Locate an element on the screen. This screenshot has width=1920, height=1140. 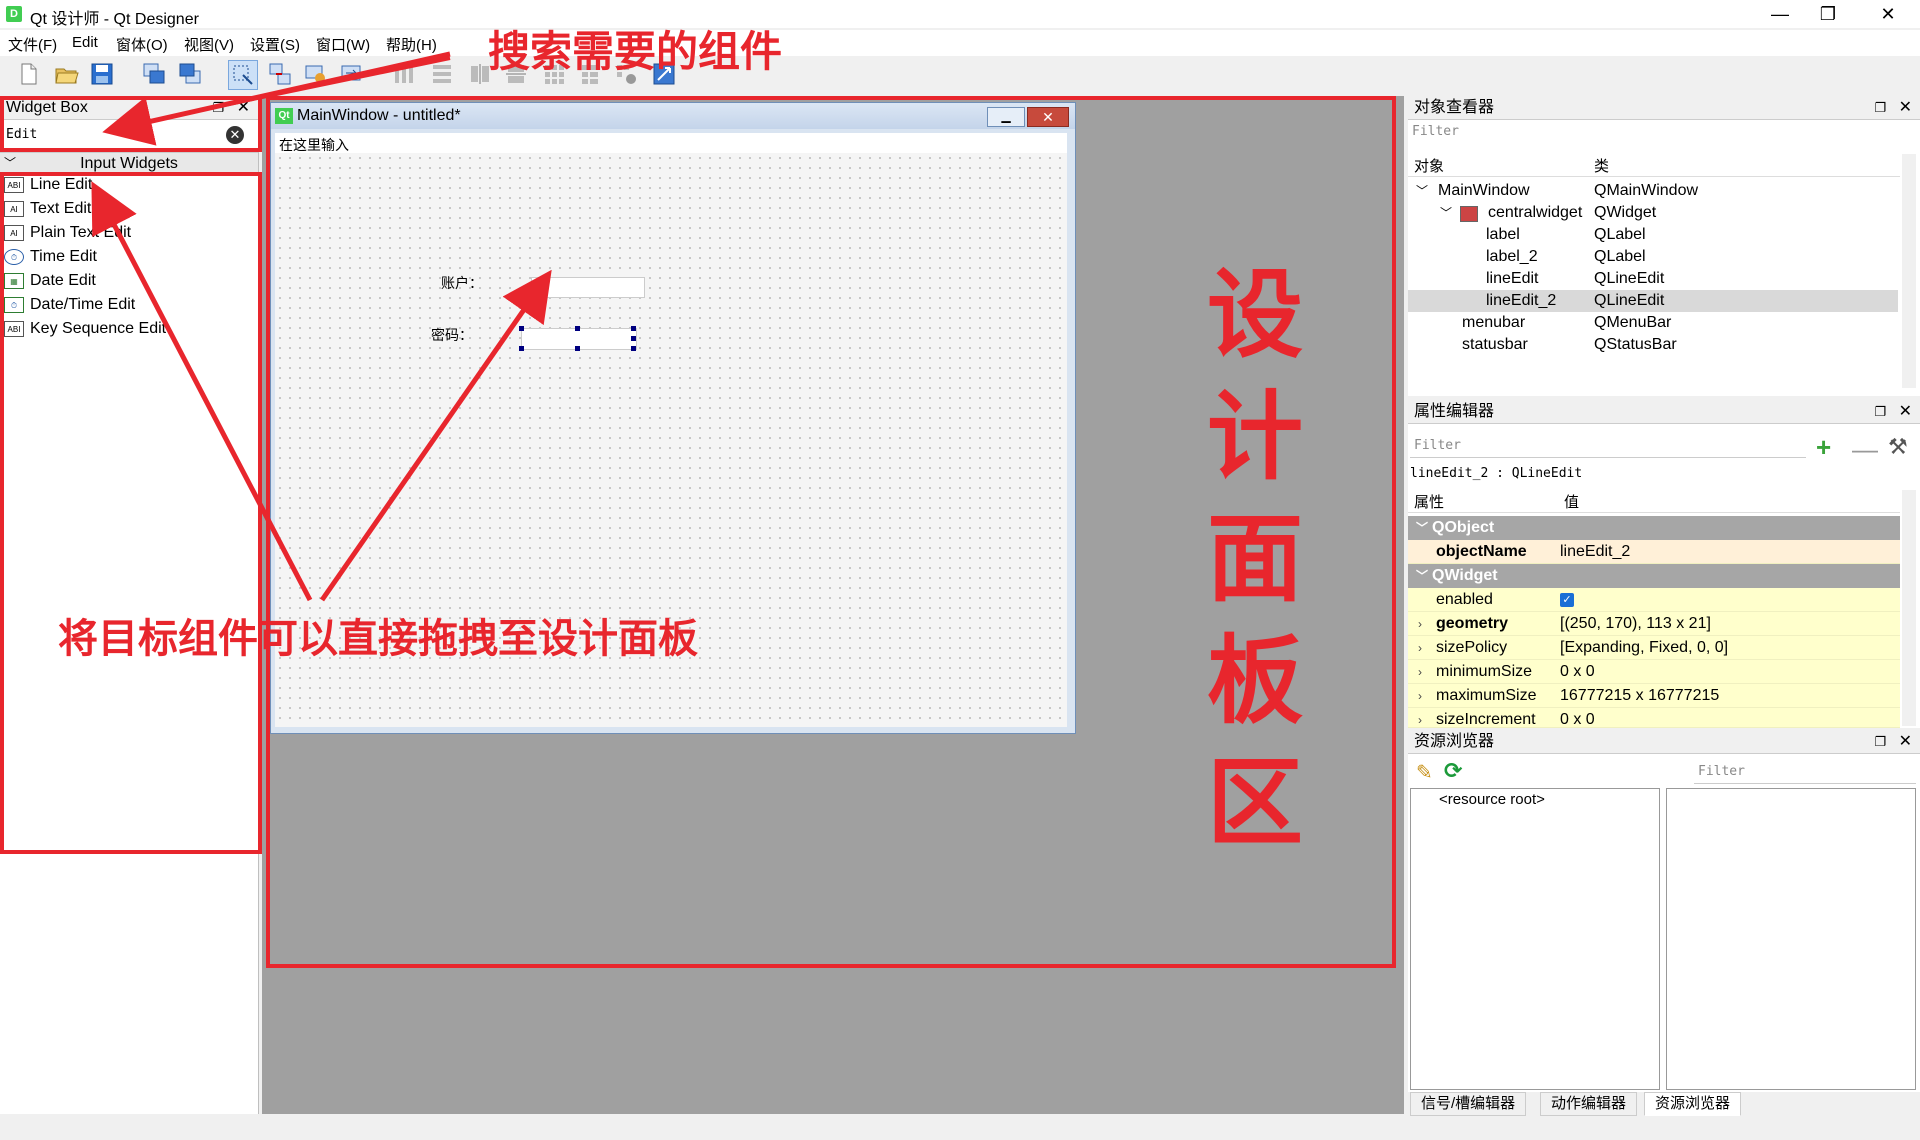
annotation-char: 面 is located at coordinates (1255, 559).